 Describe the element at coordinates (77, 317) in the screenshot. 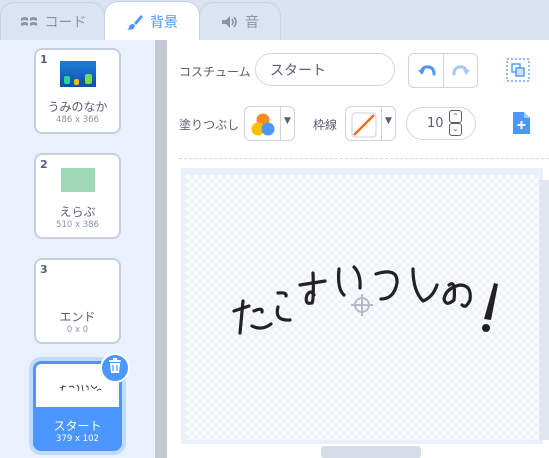

I see `backdrop-name: エンド` at that location.